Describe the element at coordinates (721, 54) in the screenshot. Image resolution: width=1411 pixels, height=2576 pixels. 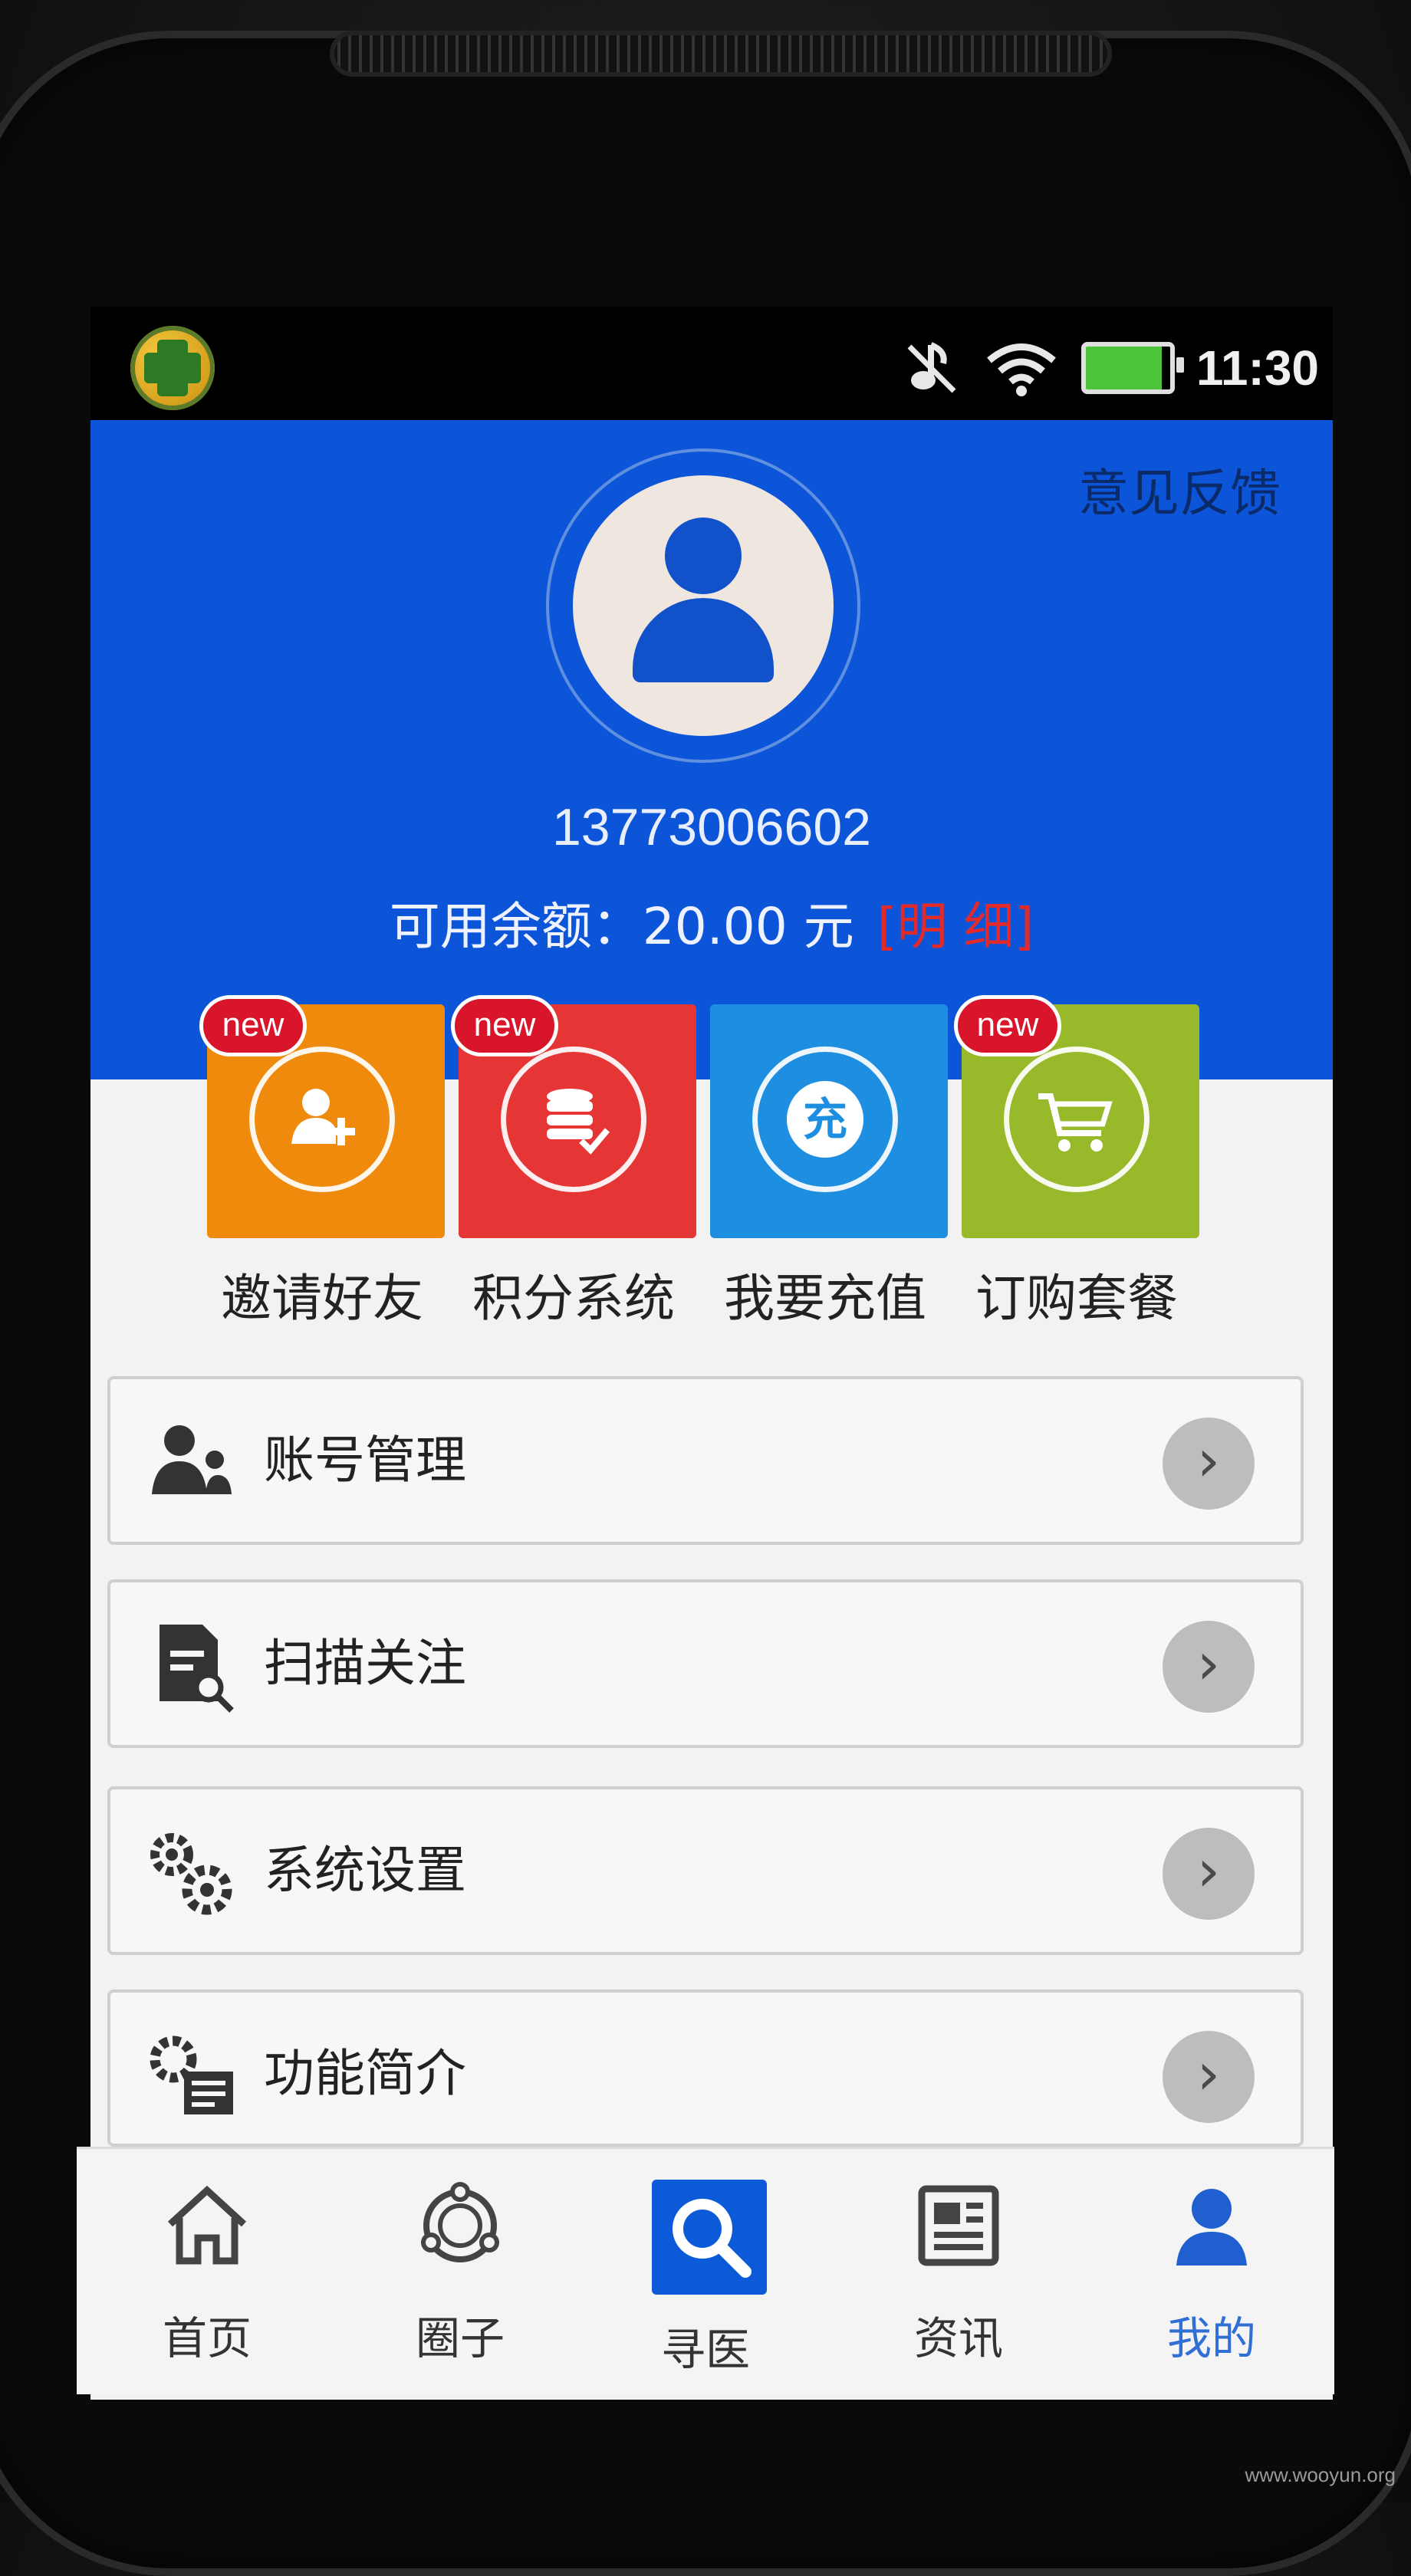
I see `earpiece-speaker` at that location.